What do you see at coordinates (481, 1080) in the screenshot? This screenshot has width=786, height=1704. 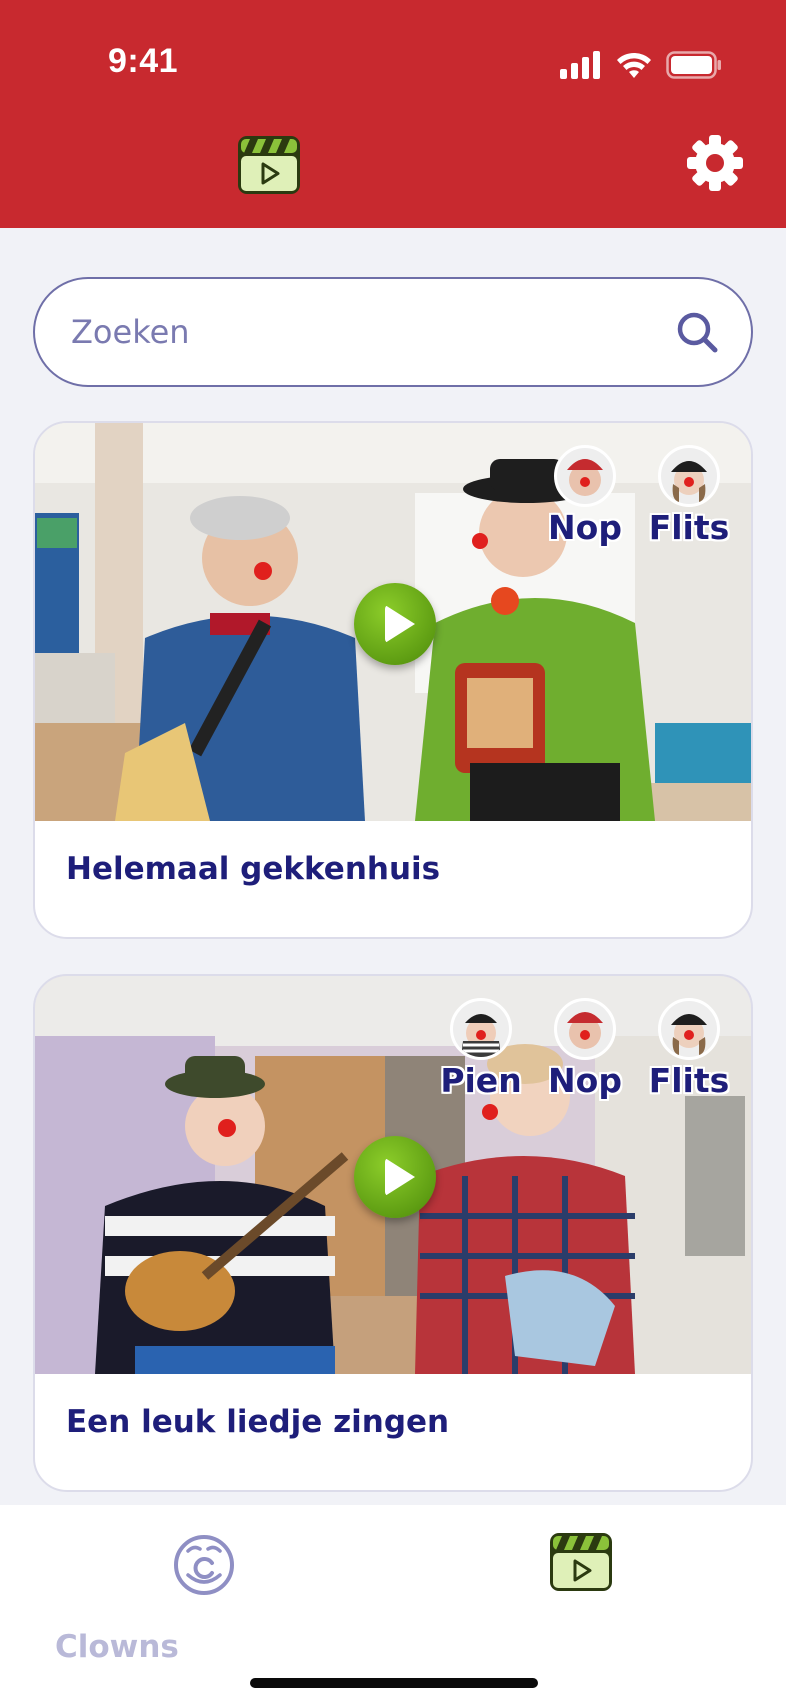 I see `clown-name: Pien` at bounding box center [481, 1080].